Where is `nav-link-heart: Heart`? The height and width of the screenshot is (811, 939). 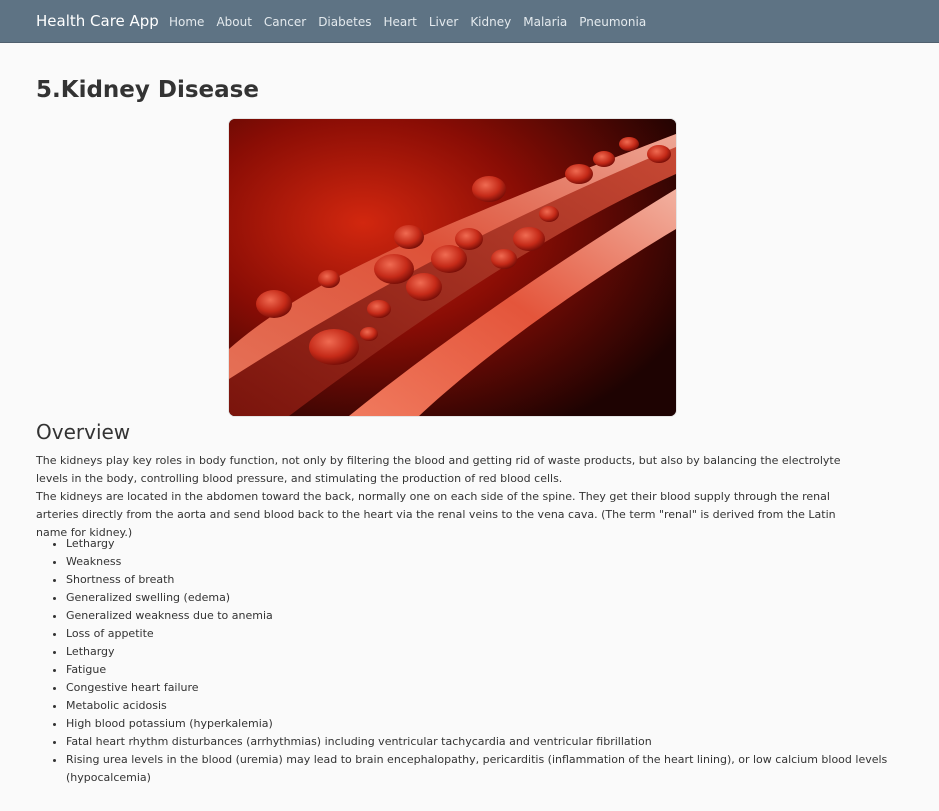 nav-link-heart: Heart is located at coordinates (399, 22).